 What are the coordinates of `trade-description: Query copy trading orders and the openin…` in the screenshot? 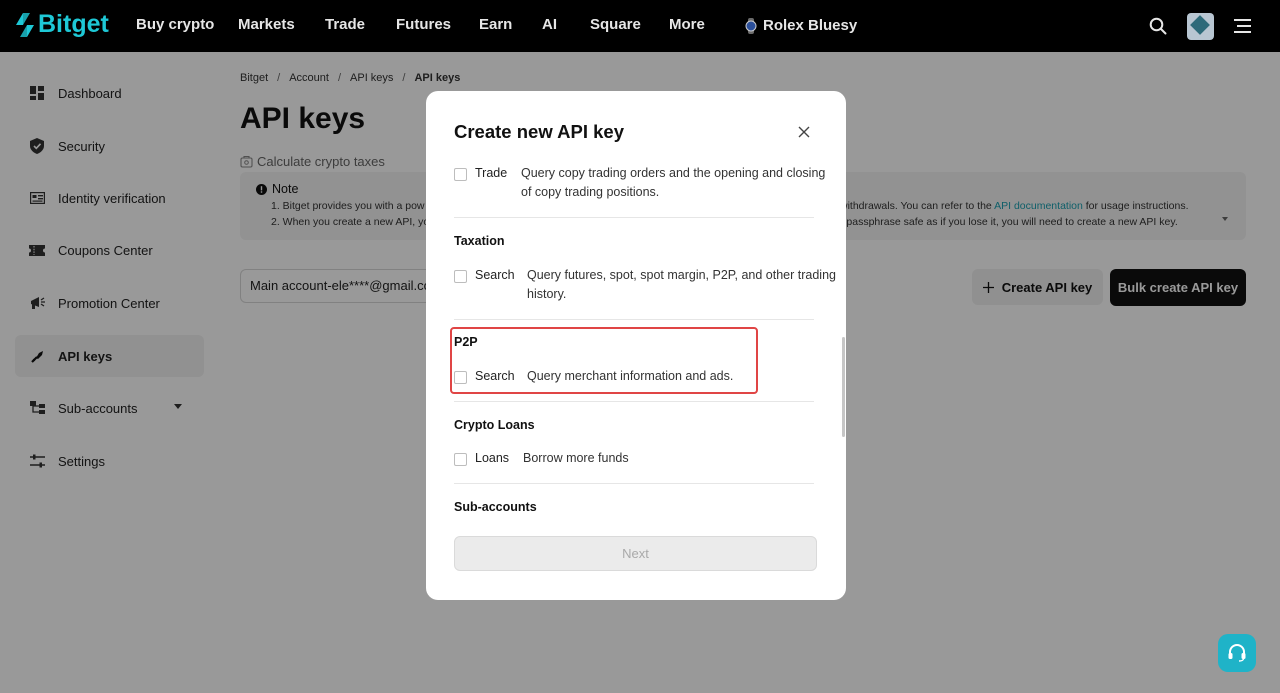 It's located at (673, 183).